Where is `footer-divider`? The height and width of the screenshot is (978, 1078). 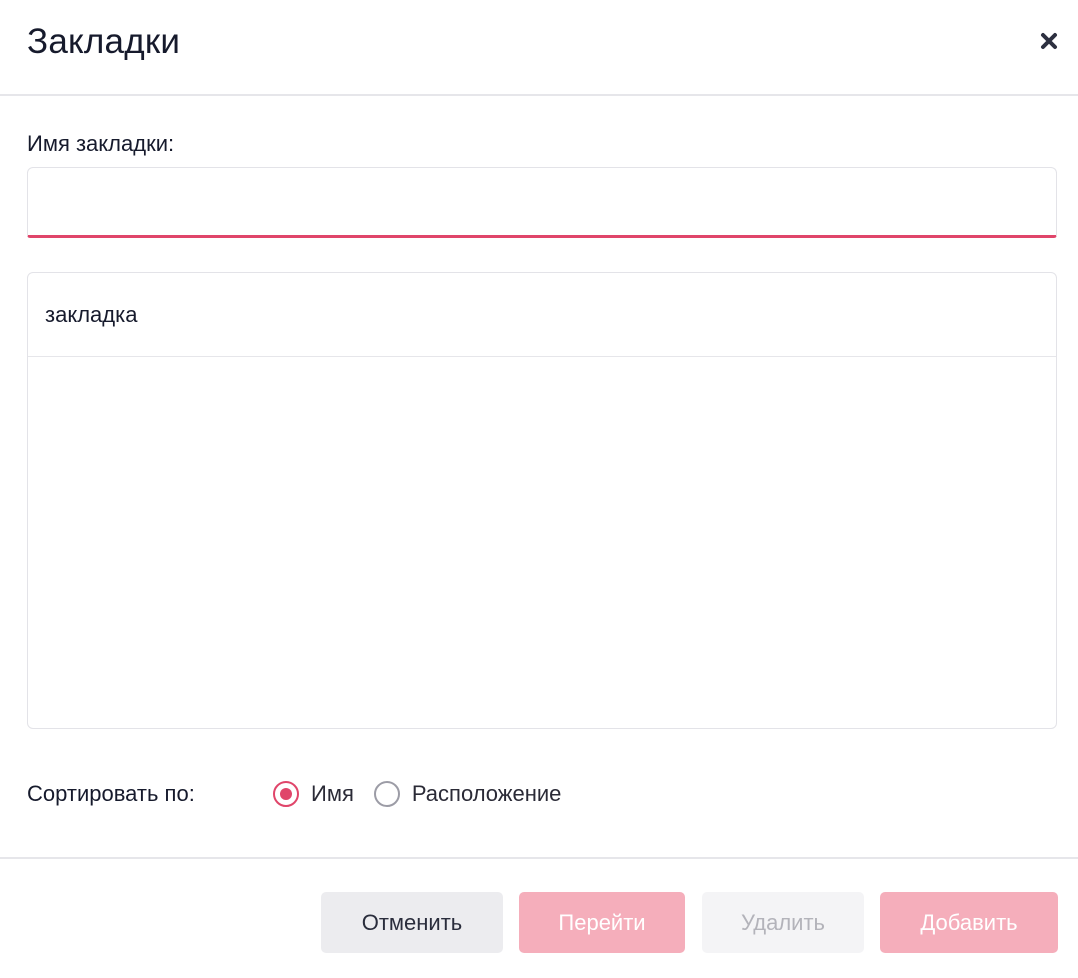 footer-divider is located at coordinates (539, 858).